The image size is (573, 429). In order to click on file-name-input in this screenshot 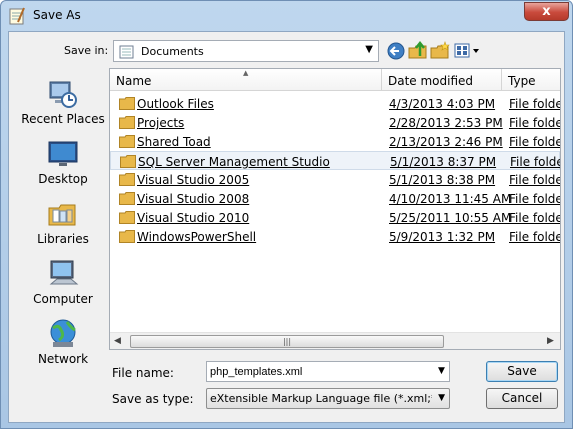, I will do `click(328, 371)`.